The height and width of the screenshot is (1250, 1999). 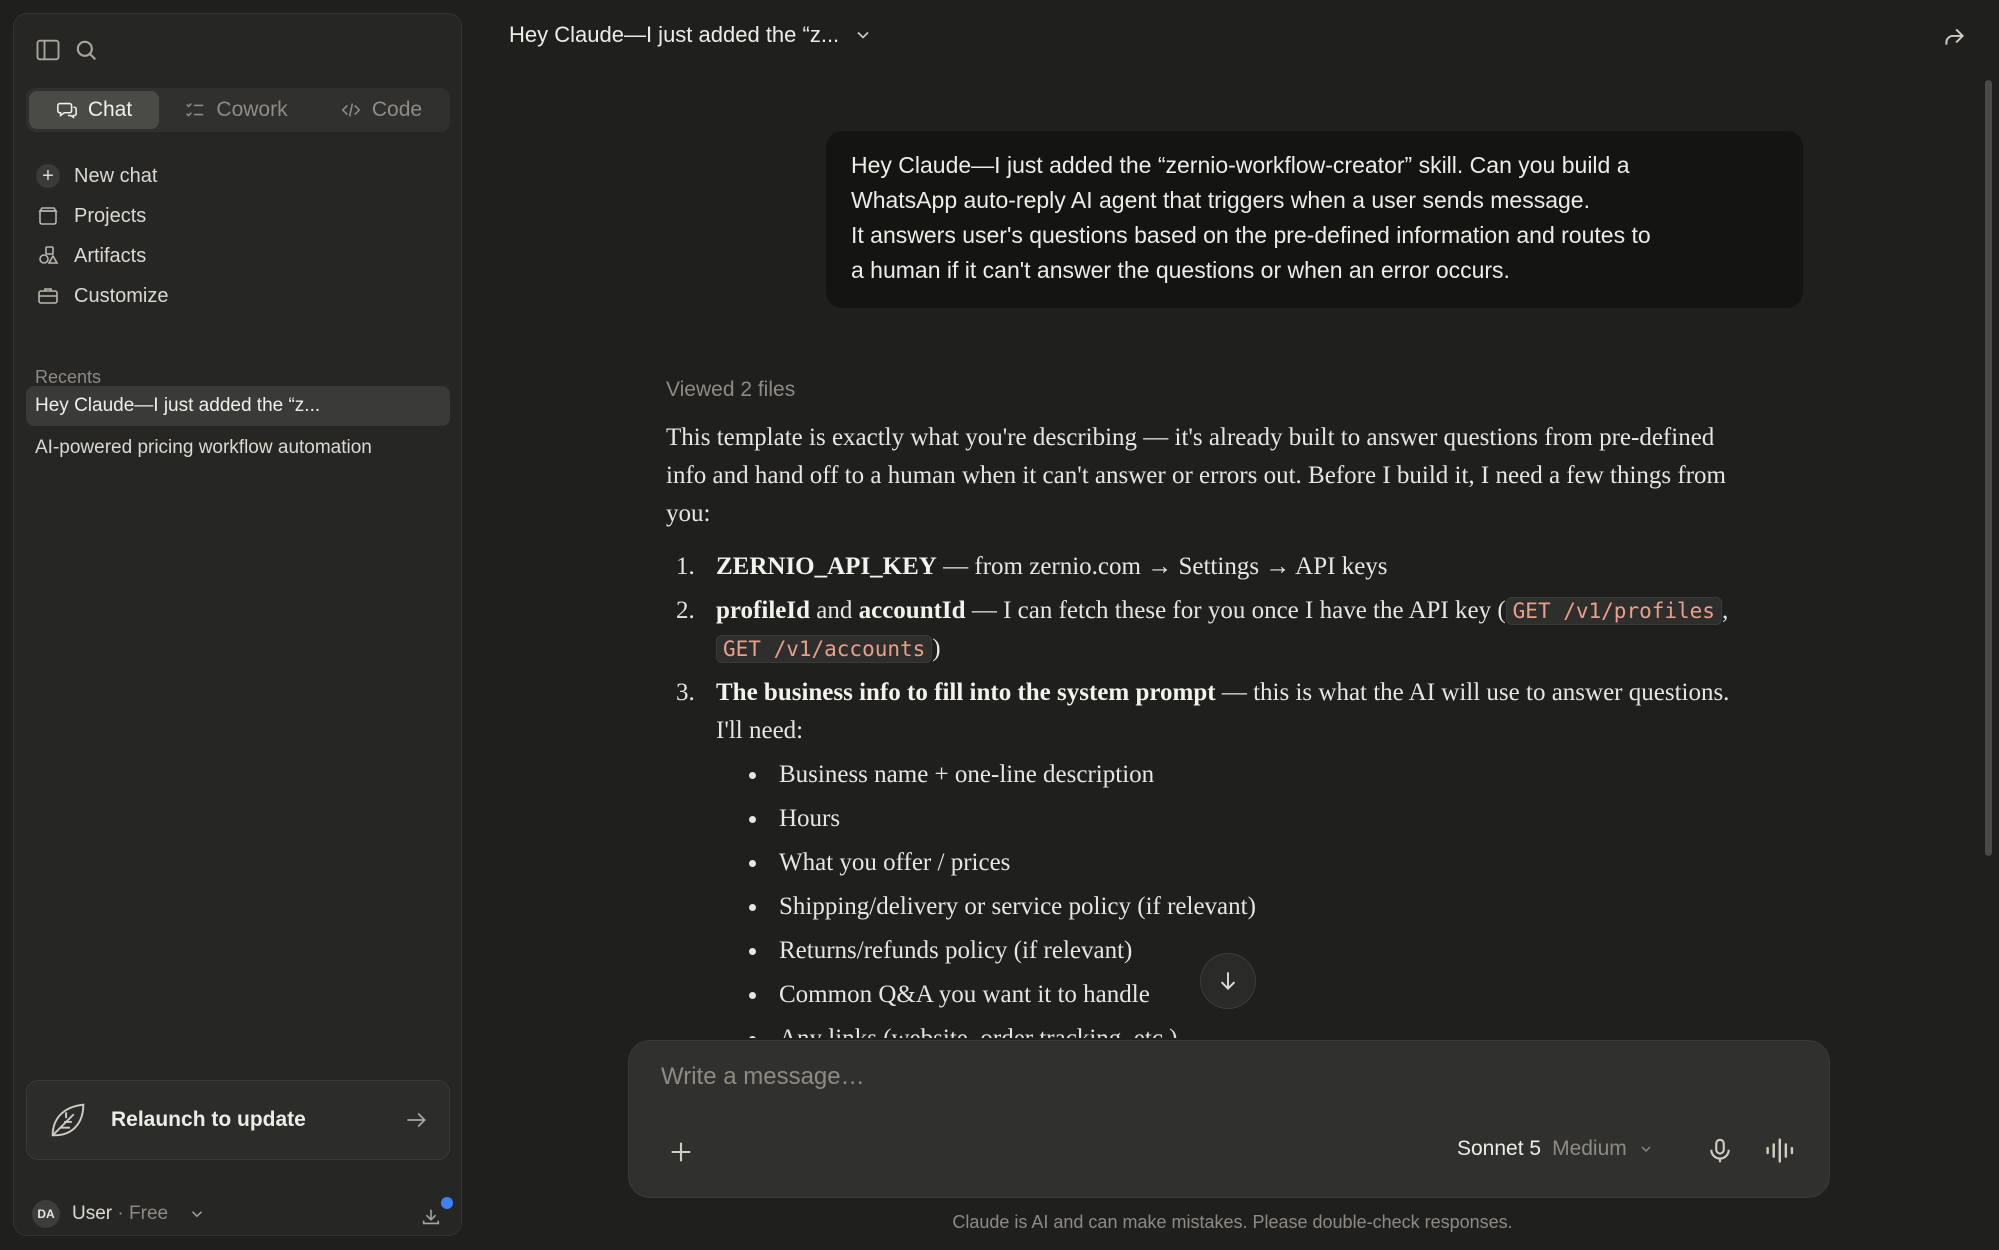 What do you see at coordinates (763, 610) in the screenshot?
I see `step-bold-text: profileId` at bounding box center [763, 610].